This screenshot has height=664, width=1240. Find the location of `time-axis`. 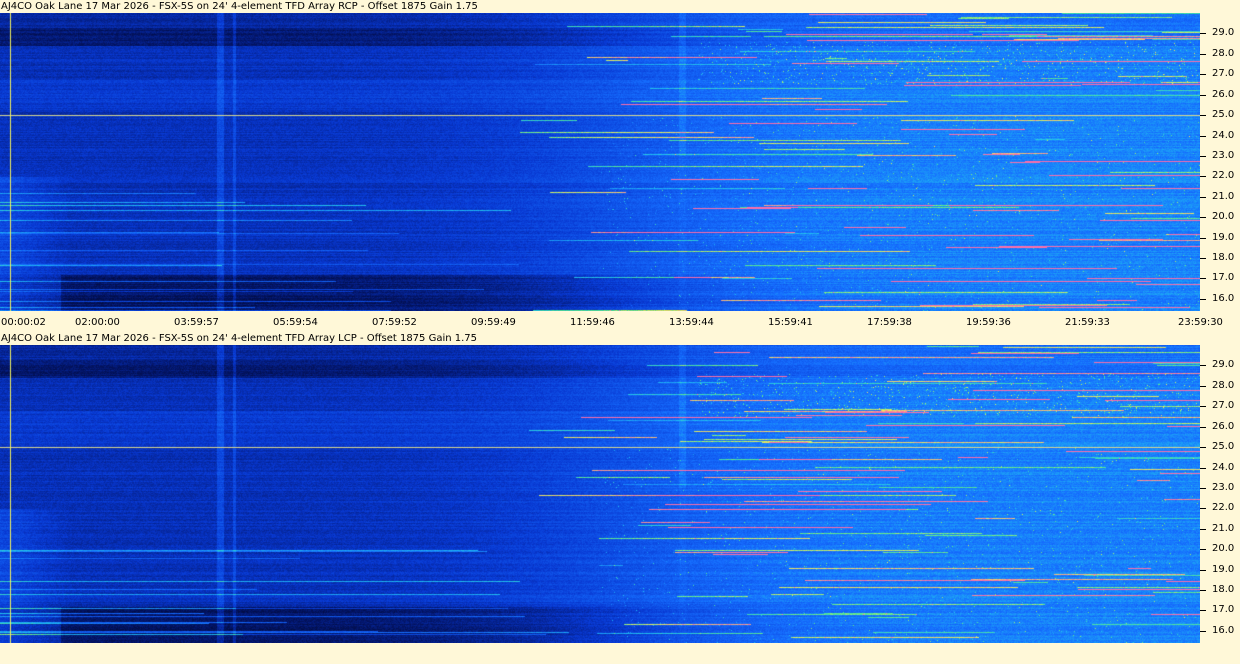

time-axis is located at coordinates (620, 653).